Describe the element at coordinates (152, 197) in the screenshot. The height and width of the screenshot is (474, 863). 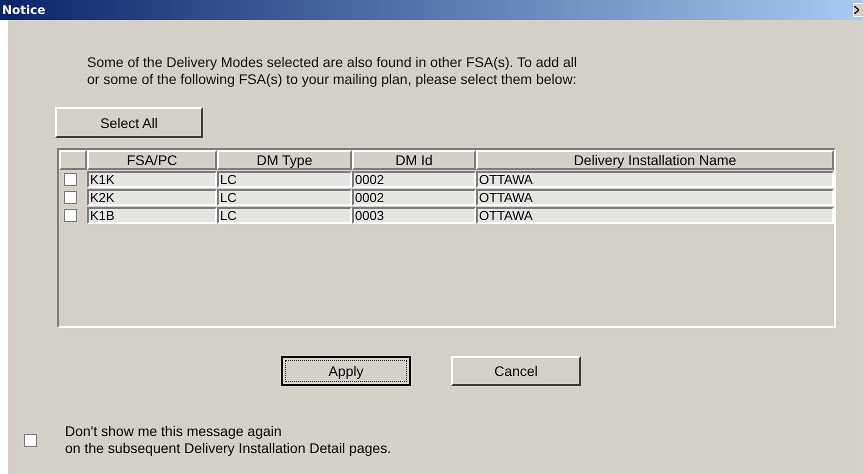
I see `table-cell: K2K` at that location.